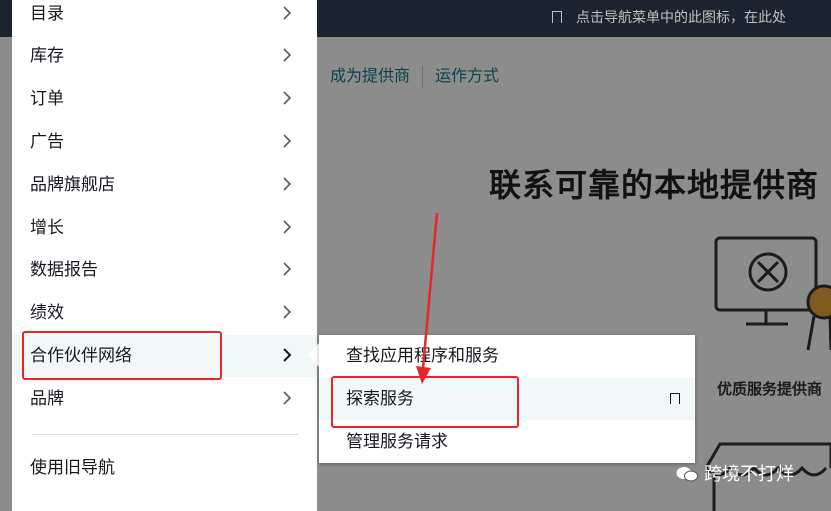 This screenshot has width=831, height=511. I want to click on menu-divider, so click(165, 434).